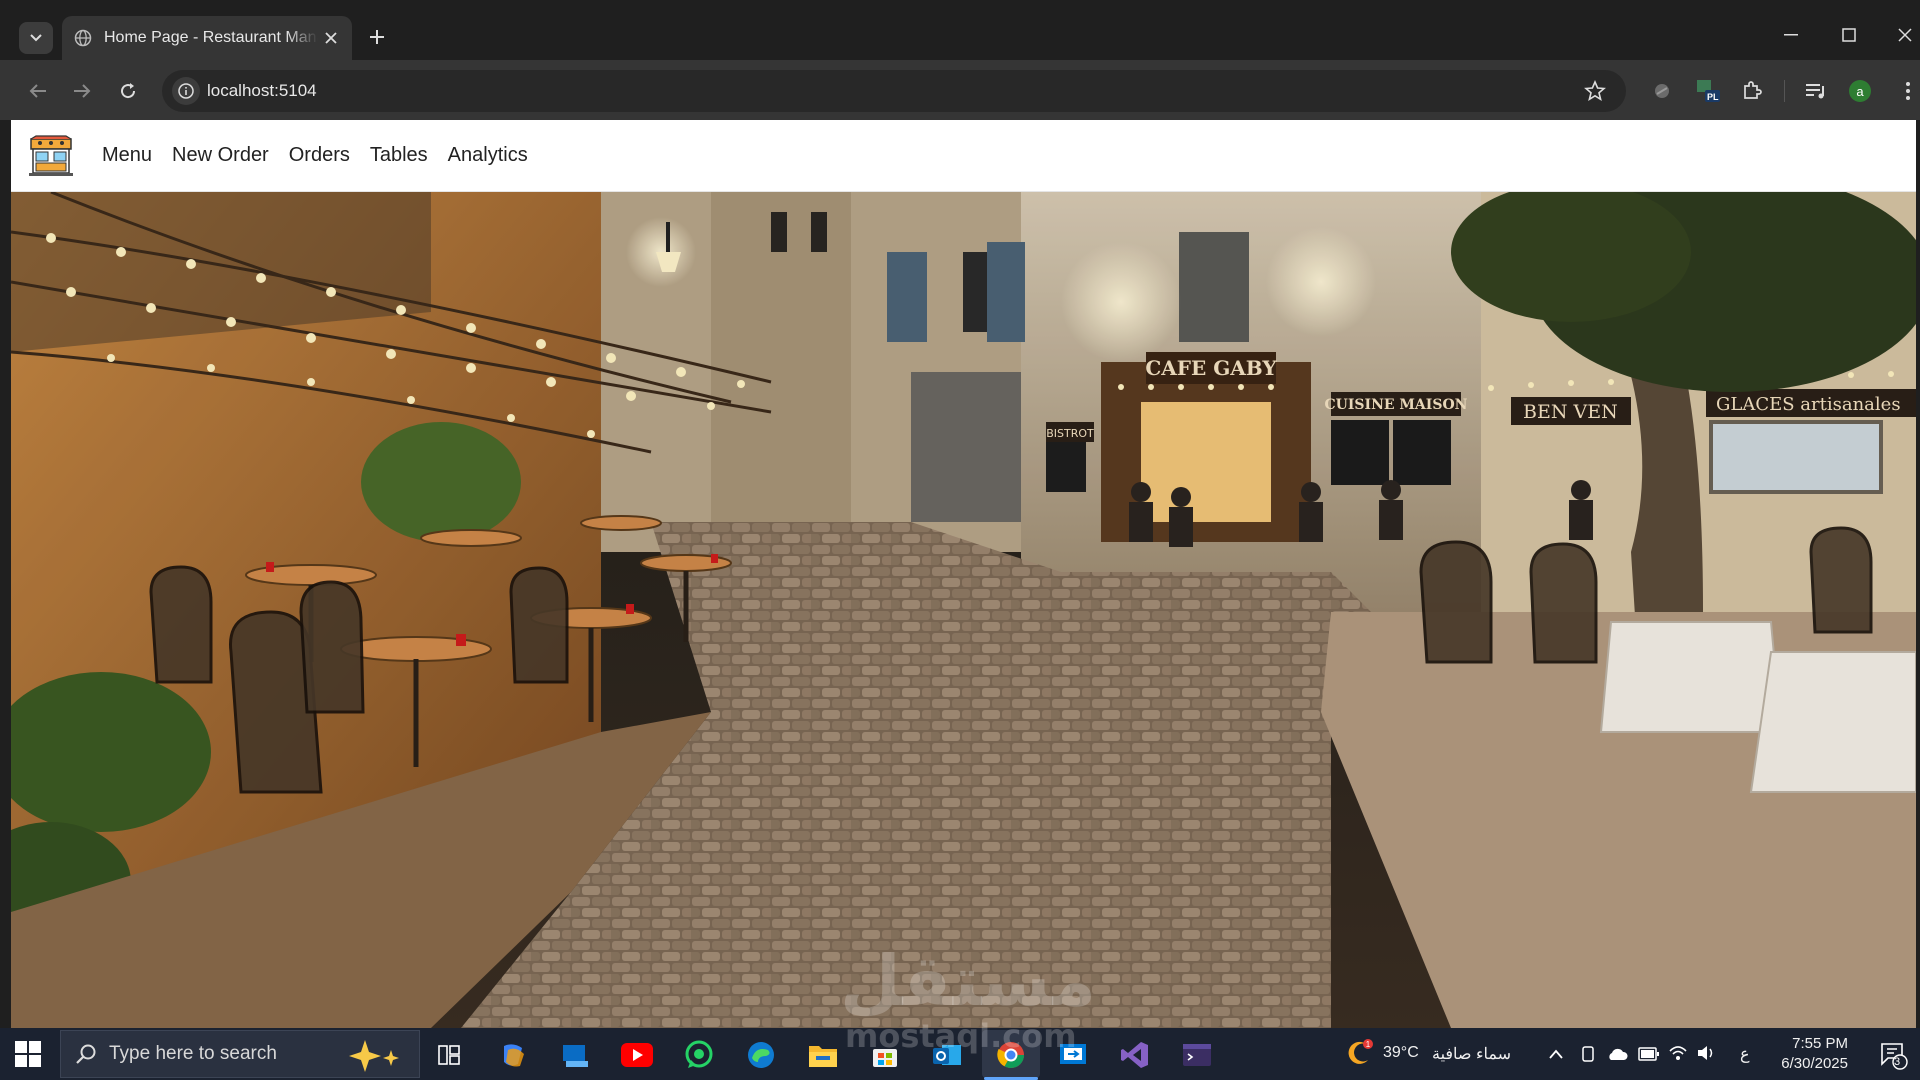  What do you see at coordinates (331, 38) in the screenshot?
I see `tab-close-icon` at bounding box center [331, 38].